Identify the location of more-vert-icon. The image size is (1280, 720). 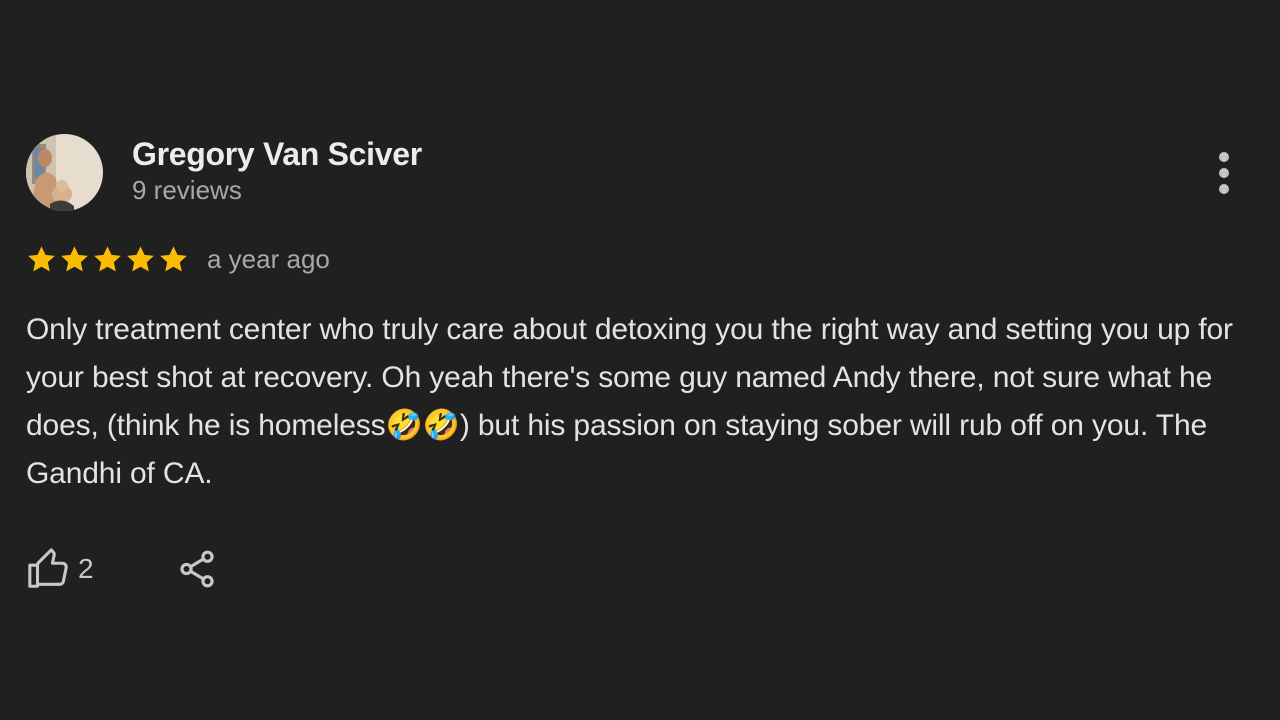
(1224, 157).